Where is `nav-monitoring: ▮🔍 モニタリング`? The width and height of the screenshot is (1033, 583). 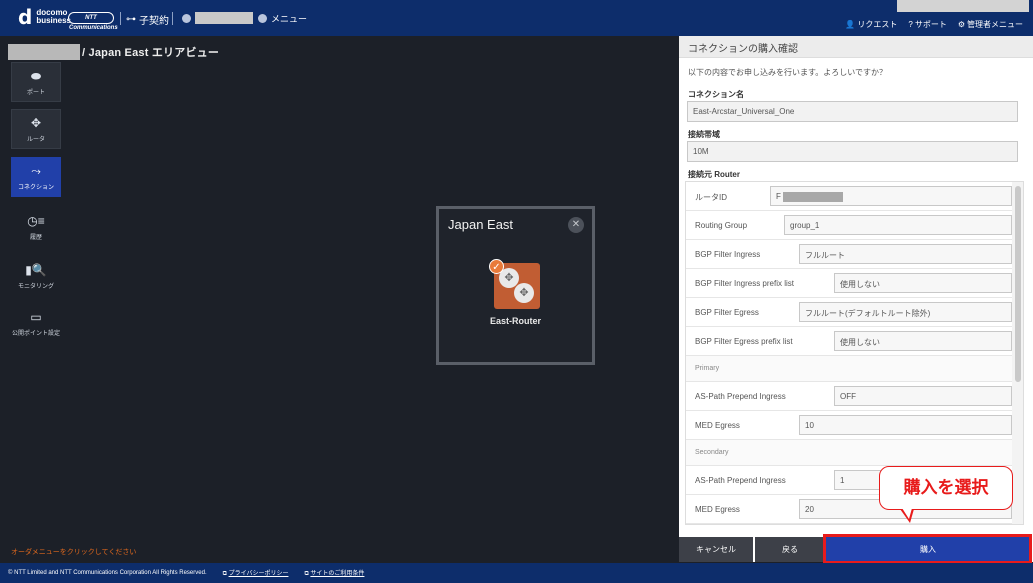
nav-monitoring: ▮🔍 モニタリング is located at coordinates (36, 276).